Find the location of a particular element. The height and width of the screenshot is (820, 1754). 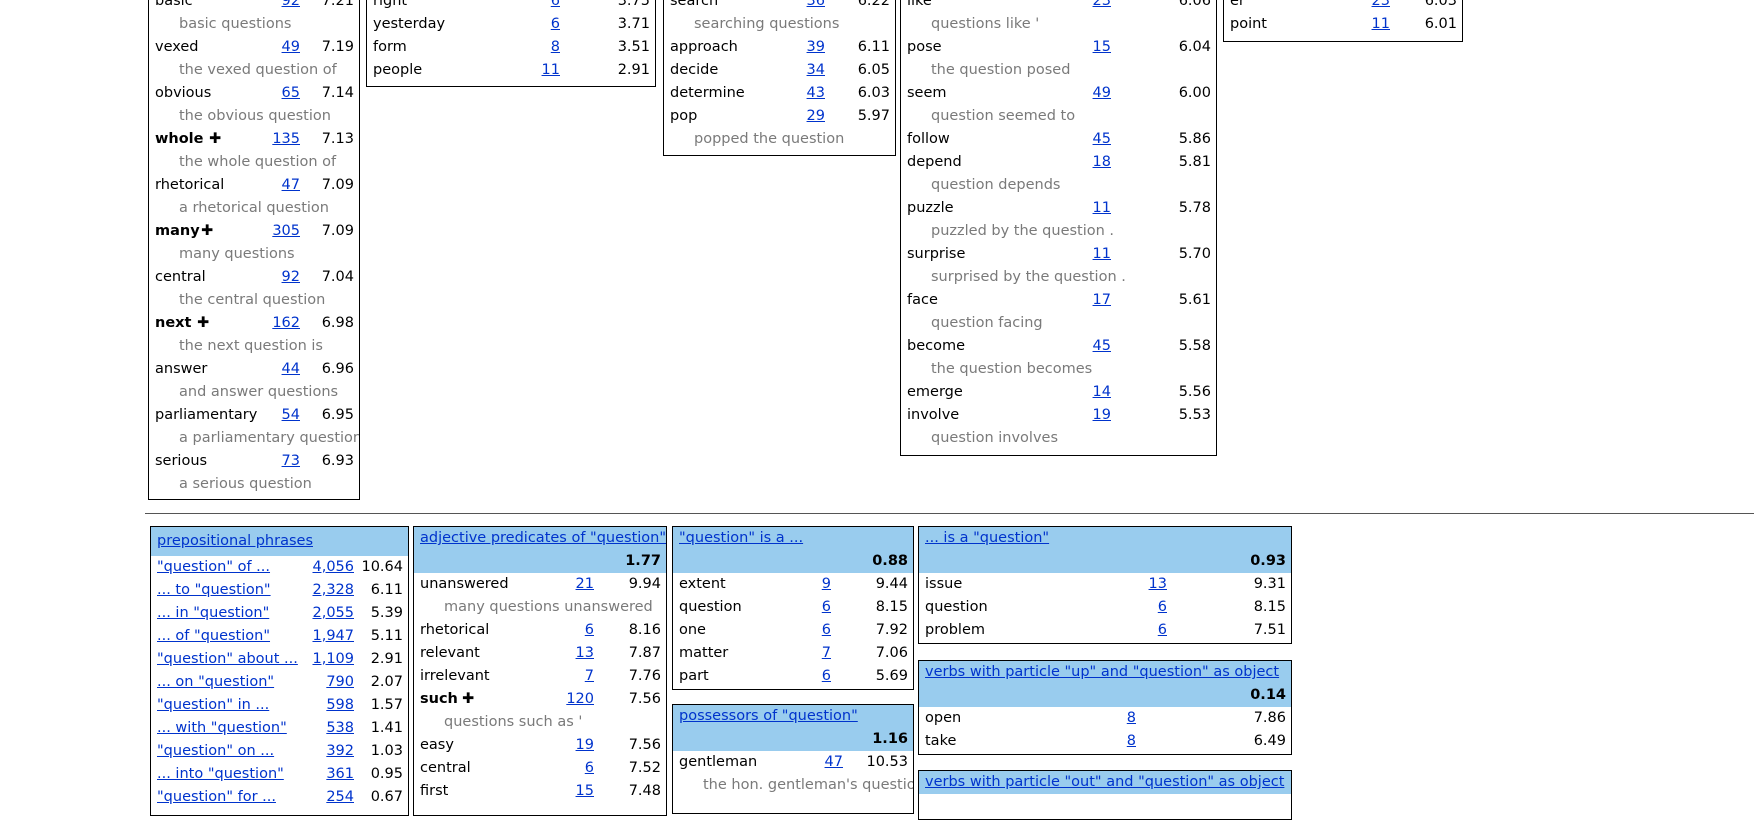

collocate-example: a rhetorical question is located at coordinates (254, 208).